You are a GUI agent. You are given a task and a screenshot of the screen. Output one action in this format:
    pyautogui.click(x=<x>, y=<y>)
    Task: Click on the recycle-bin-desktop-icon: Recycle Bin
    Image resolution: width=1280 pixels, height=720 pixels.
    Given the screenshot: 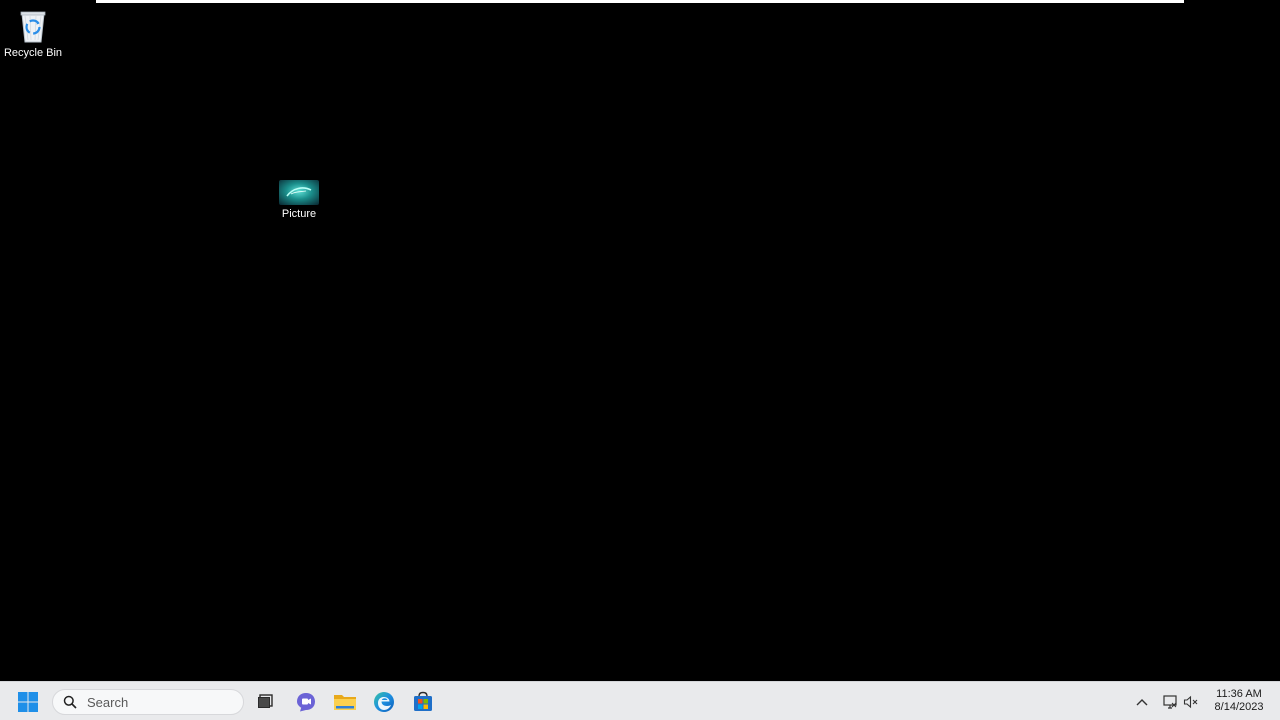 What is the action you would take?
    pyautogui.click(x=33, y=32)
    